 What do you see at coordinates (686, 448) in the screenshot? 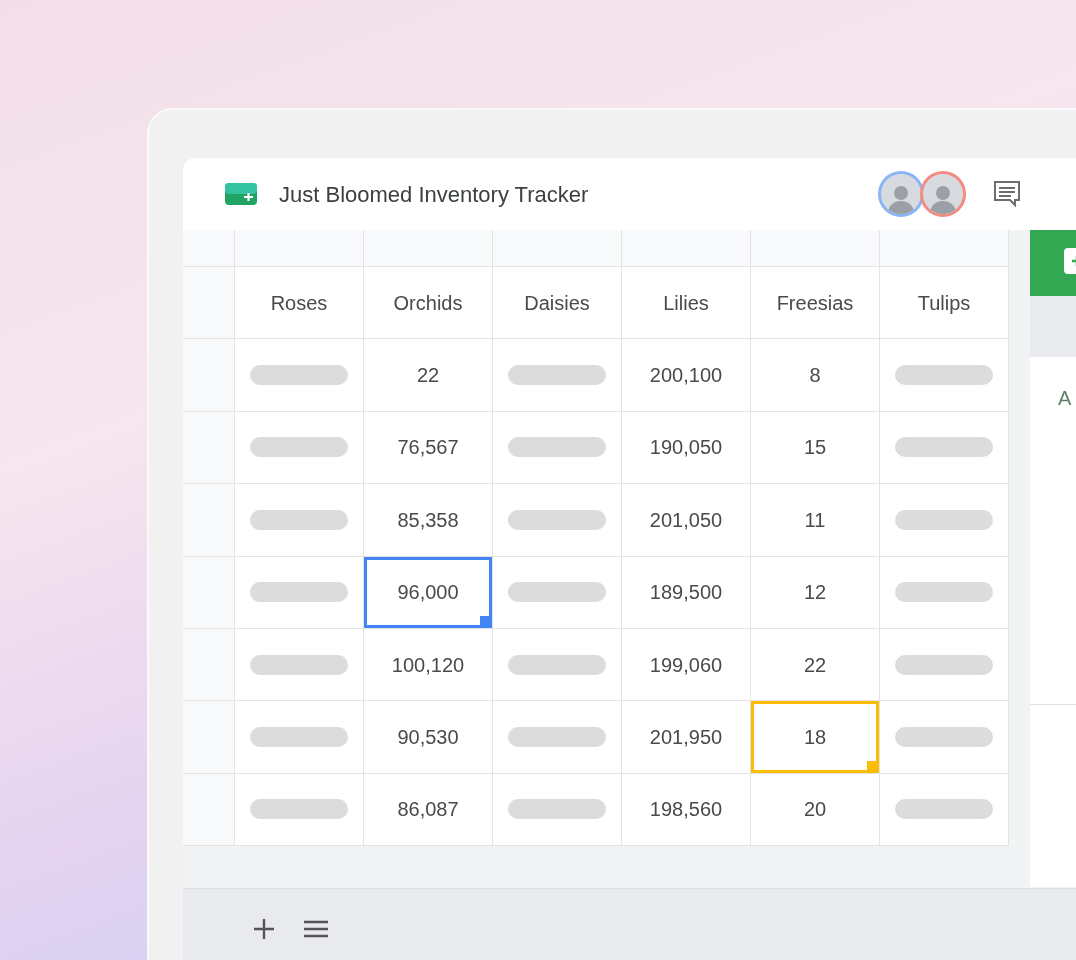
I see `table-cell: 190,050` at bounding box center [686, 448].